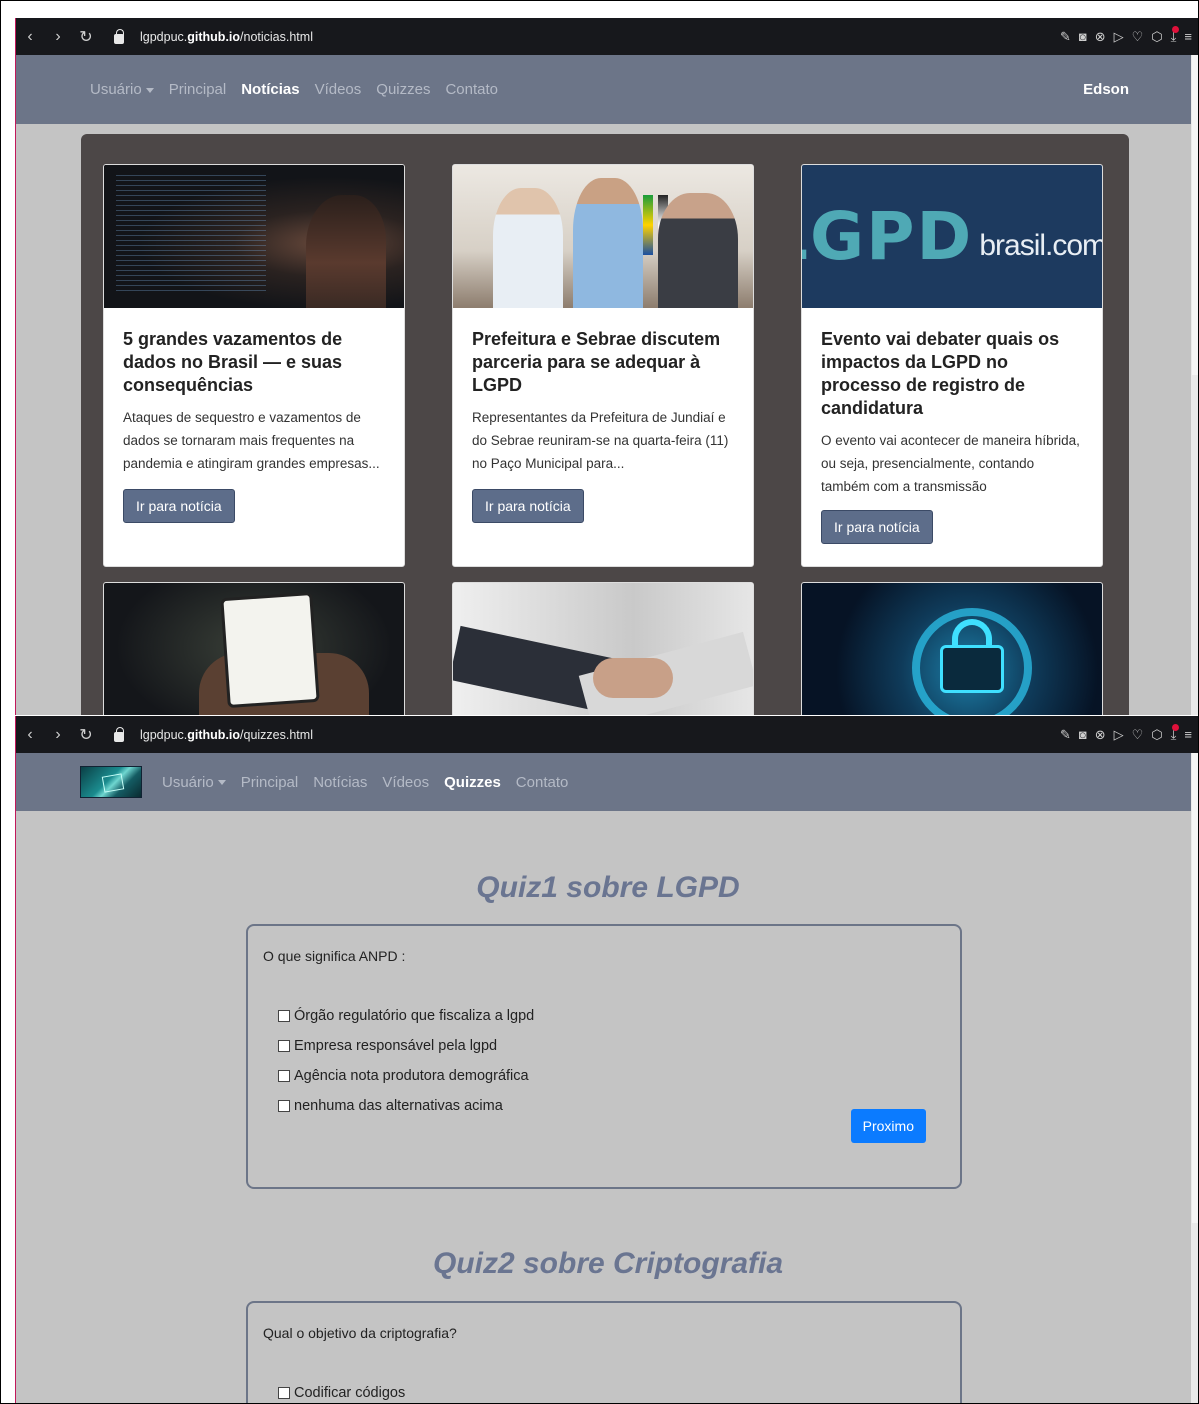  I want to click on quiz2-title: Quiz2 sobre Criptografia, so click(608, 1263).